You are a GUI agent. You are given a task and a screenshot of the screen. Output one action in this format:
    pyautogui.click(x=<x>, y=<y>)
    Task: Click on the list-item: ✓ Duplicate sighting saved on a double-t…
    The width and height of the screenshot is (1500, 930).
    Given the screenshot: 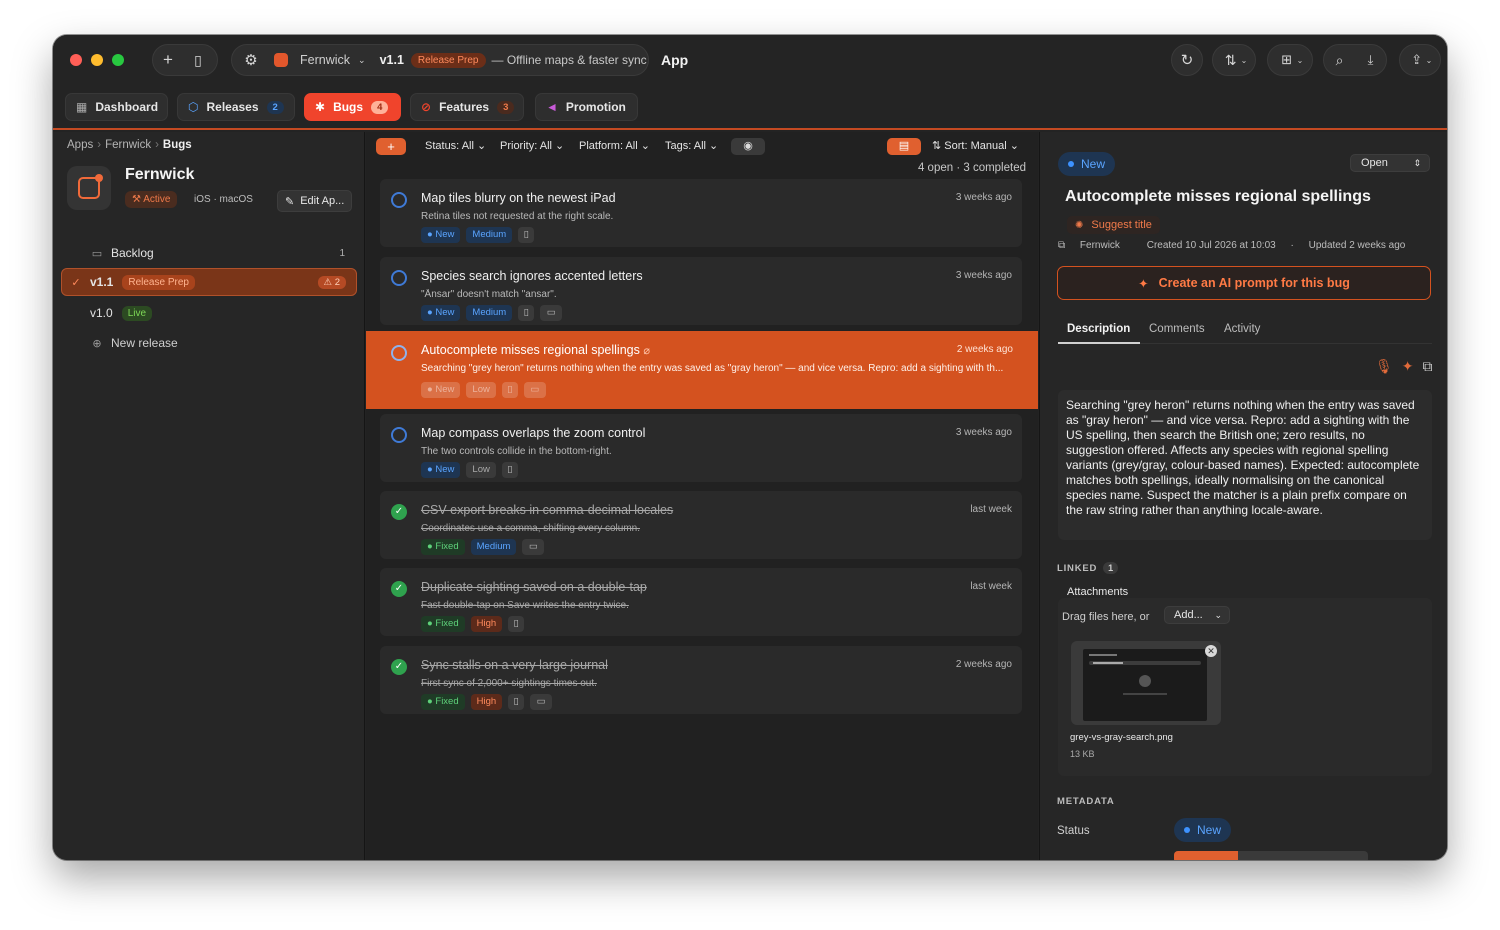 What is the action you would take?
    pyautogui.click(x=701, y=602)
    